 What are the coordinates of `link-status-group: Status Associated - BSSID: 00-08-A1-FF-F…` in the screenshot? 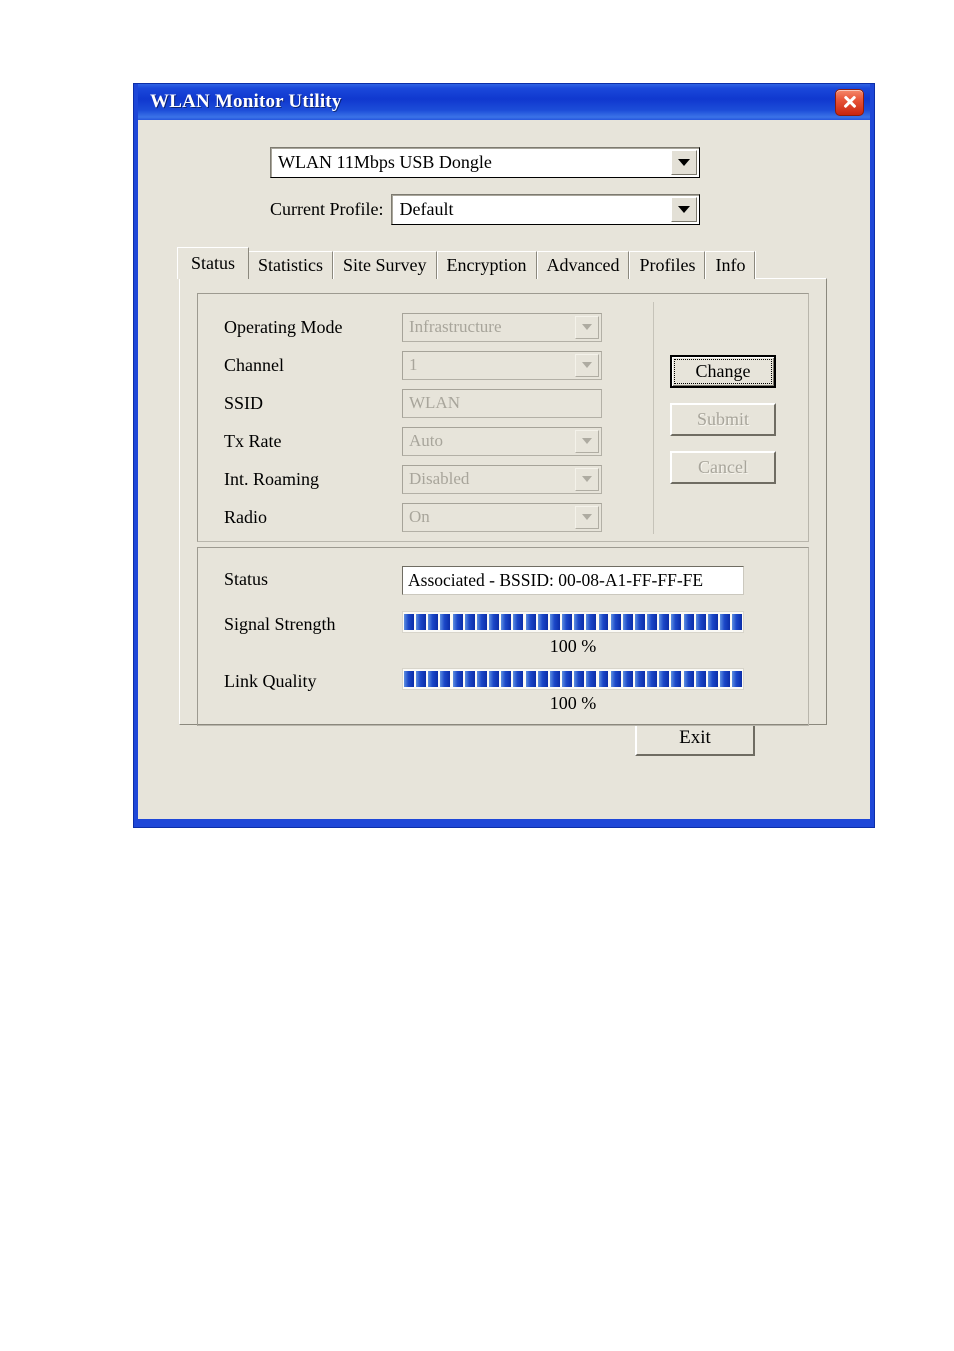 It's located at (503, 636).